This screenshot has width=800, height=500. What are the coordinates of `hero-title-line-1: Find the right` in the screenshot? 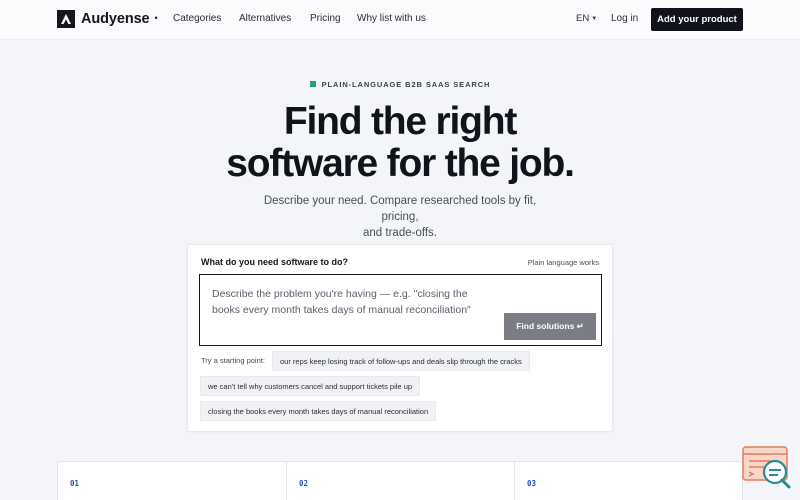 It's located at (400, 121).